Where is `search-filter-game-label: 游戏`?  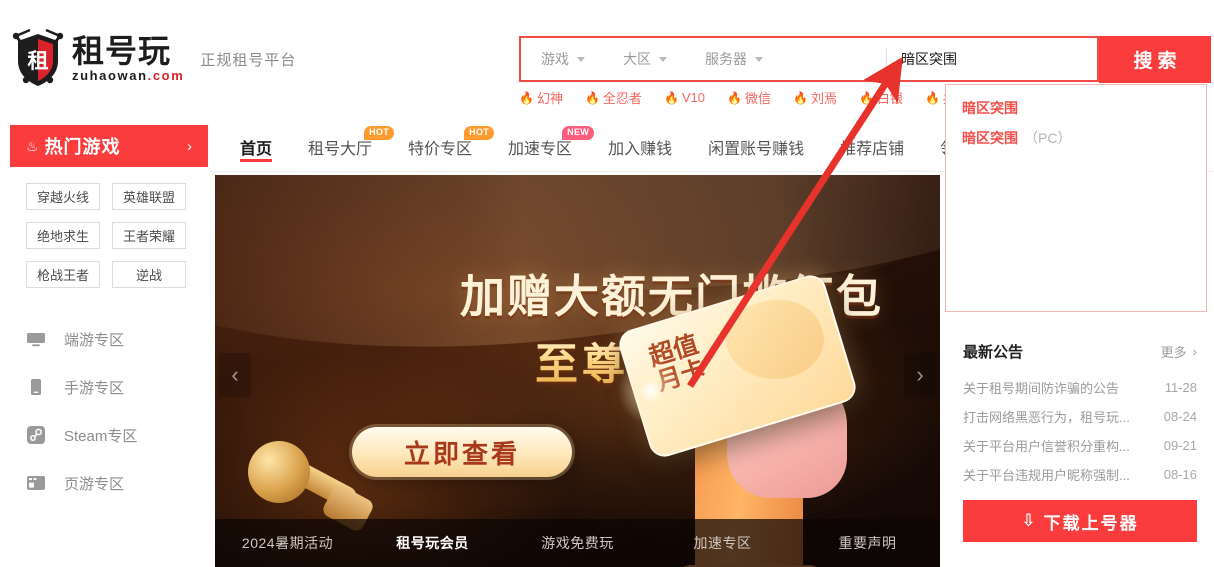
search-filter-game-label: 游戏 is located at coordinates (555, 59).